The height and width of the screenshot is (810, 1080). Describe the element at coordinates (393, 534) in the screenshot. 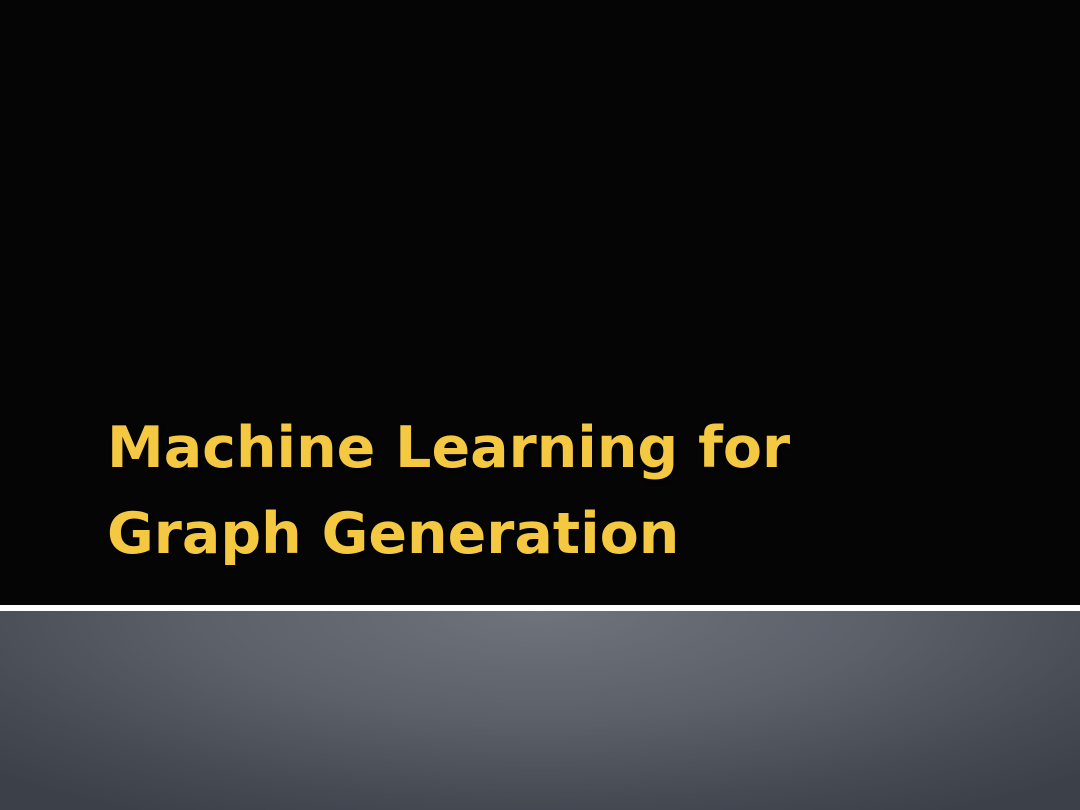

I see `slide-title-line-2: Graph Generation` at that location.